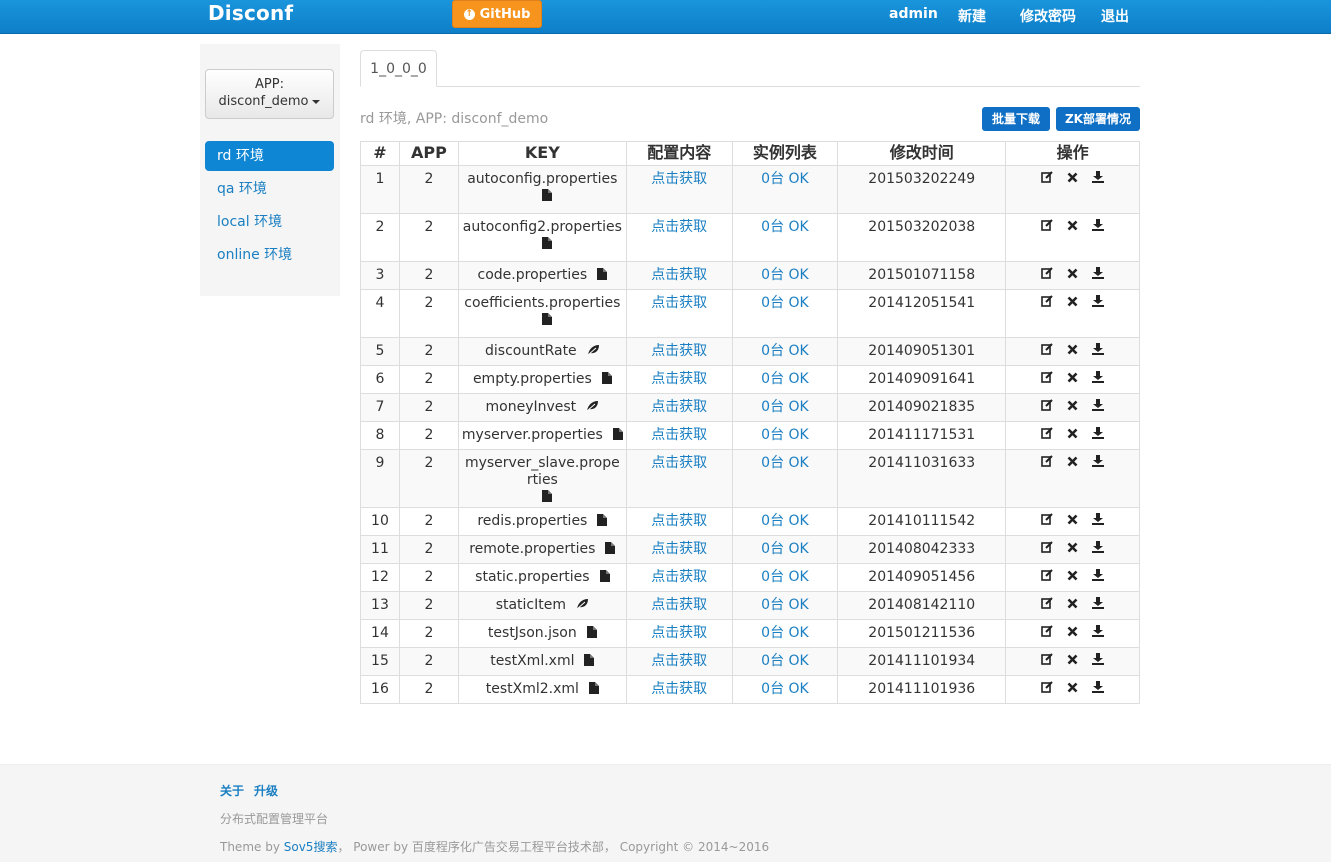 The image size is (1331, 862). What do you see at coordinates (532, 435) in the screenshot?
I see `key-text: myserver.properties` at bounding box center [532, 435].